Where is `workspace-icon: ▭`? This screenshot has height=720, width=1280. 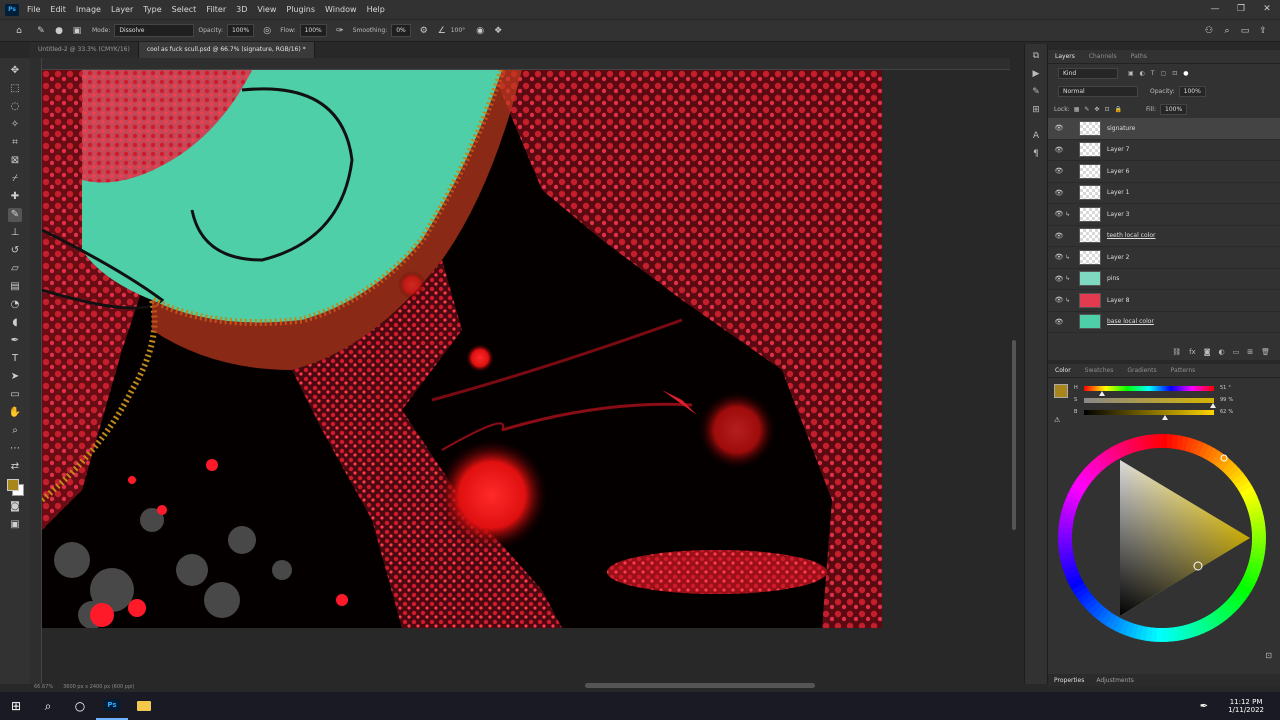 workspace-icon: ▭ is located at coordinates (1245, 31).